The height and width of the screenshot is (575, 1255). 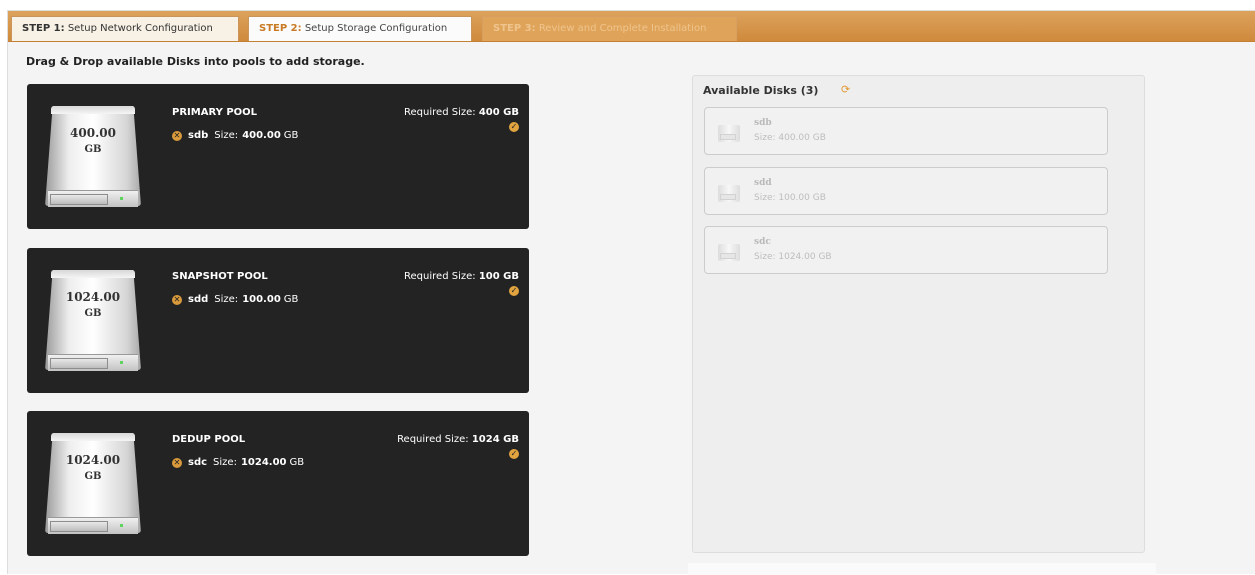 I want to click on pool-required-size: Required Size: 1024 GB, so click(x=458, y=439).